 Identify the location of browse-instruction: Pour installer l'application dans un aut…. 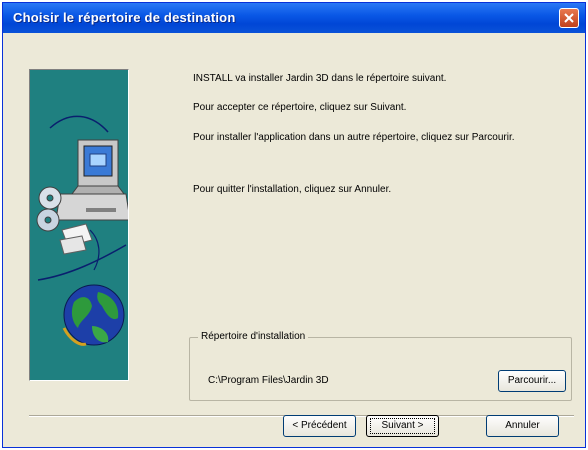
(354, 137).